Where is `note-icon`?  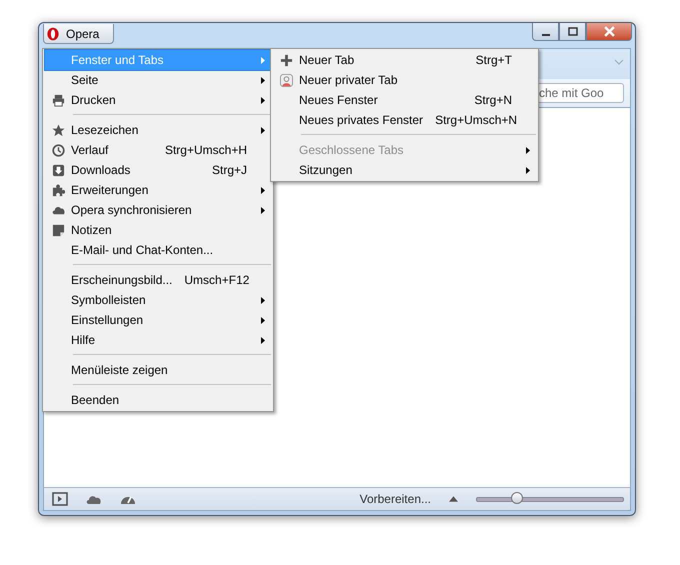
note-icon is located at coordinates (58, 230).